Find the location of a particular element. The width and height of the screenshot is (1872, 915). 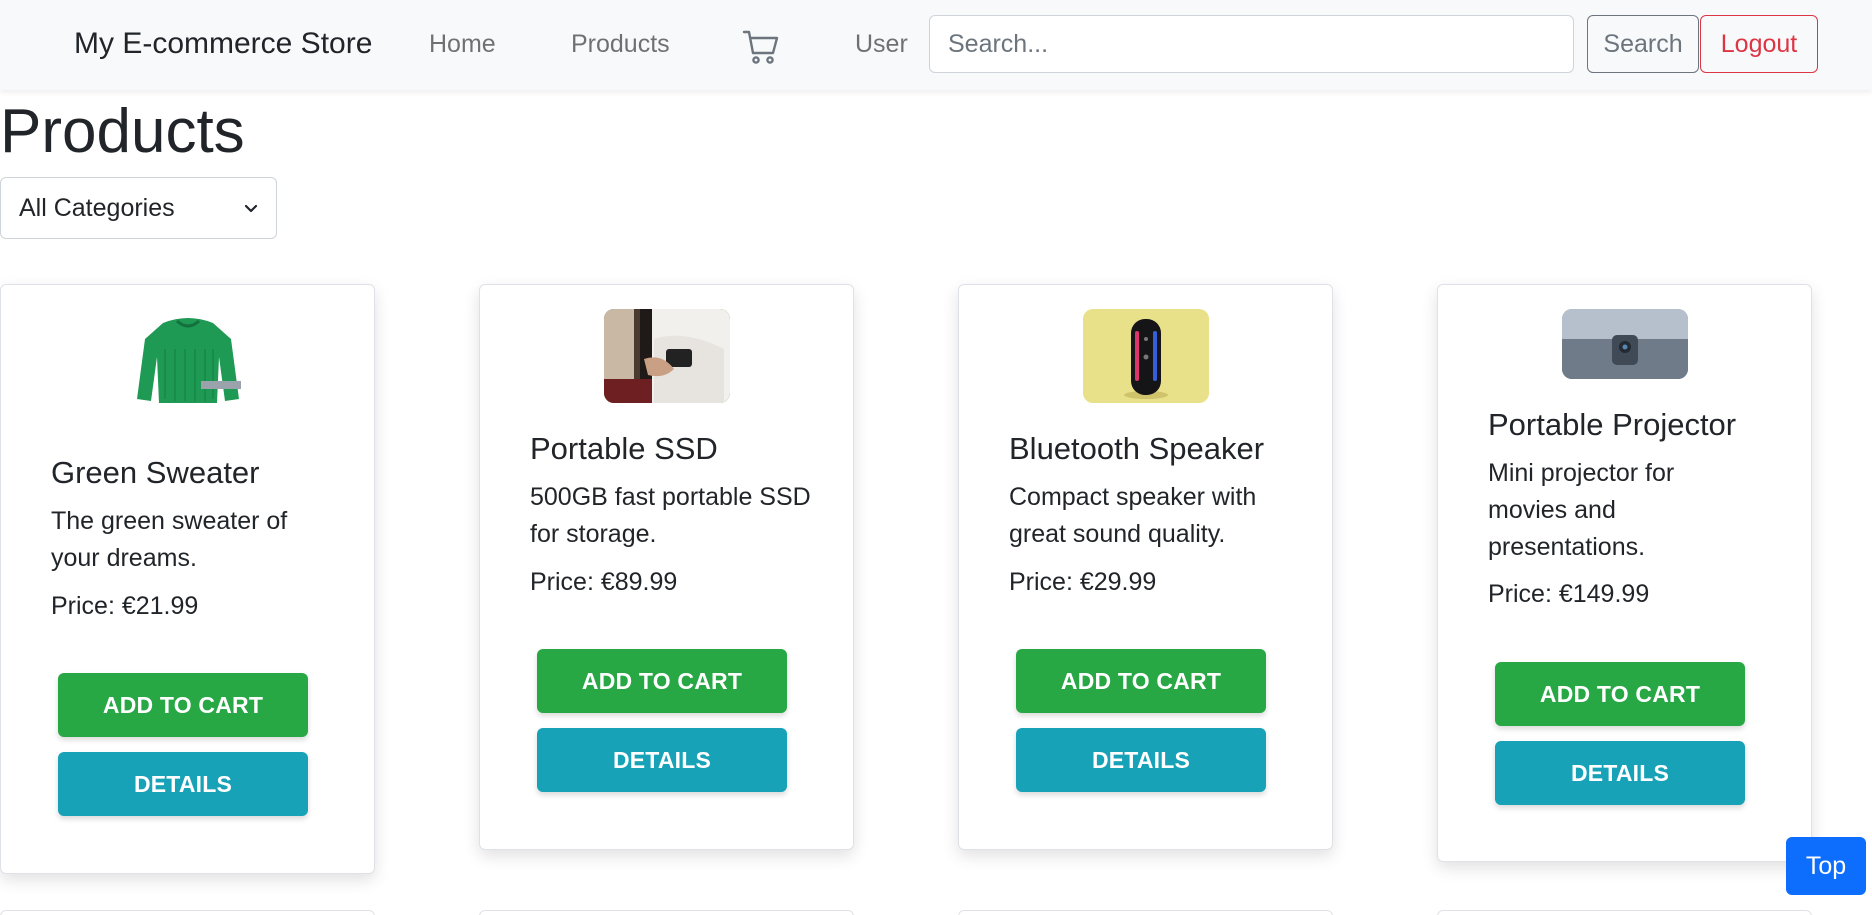

category-select: All Categories is located at coordinates (138, 208).